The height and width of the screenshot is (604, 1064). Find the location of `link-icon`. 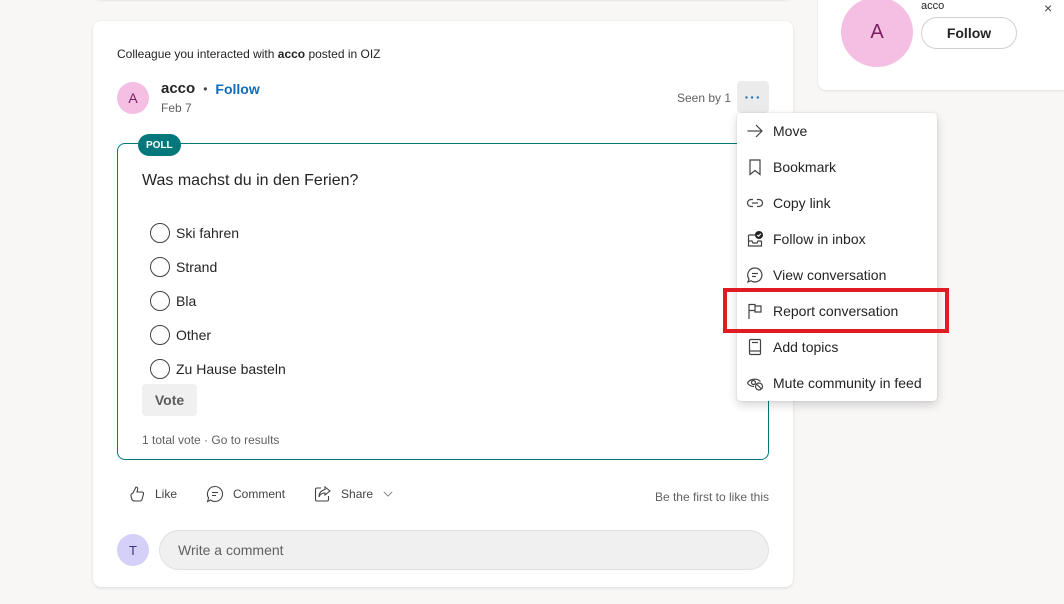

link-icon is located at coordinates (755, 203).